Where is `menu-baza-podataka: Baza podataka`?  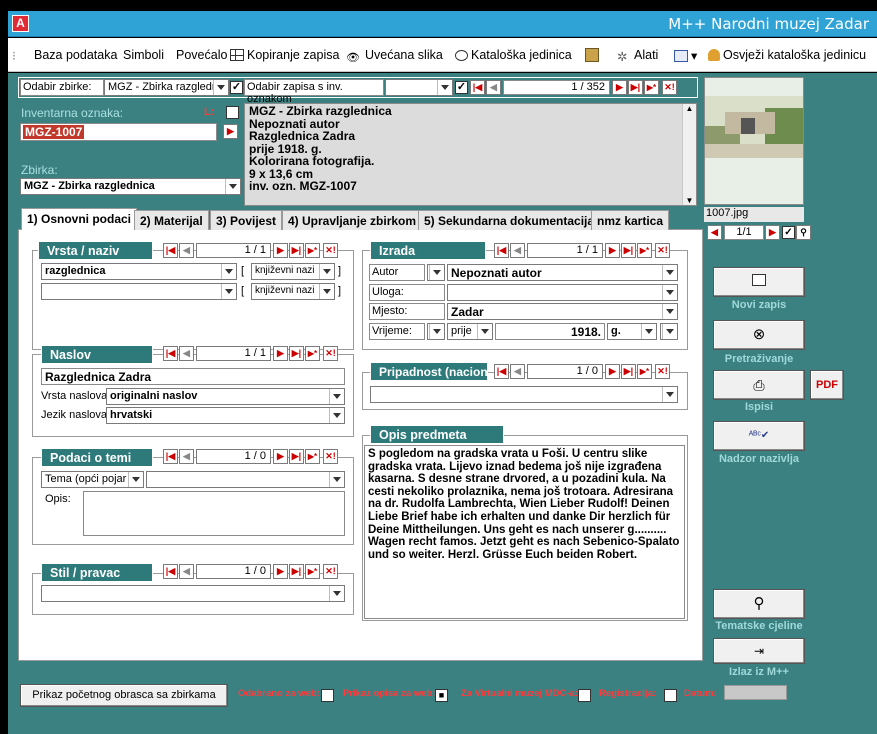 menu-baza-podataka: Baza podataka is located at coordinates (75, 55).